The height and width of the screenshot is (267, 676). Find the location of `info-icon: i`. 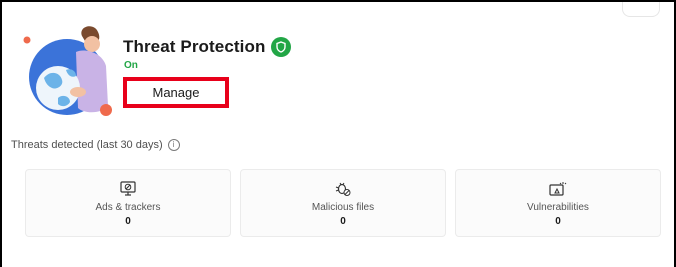

info-icon: i is located at coordinates (173, 145).